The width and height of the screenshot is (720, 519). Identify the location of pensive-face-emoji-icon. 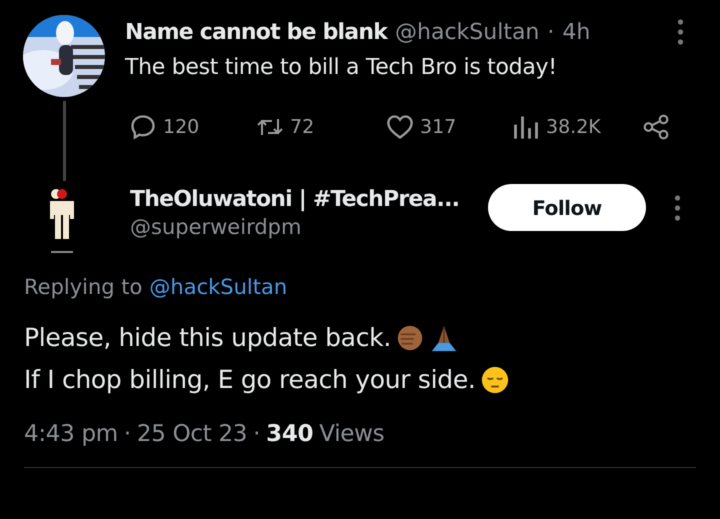
(495, 380).